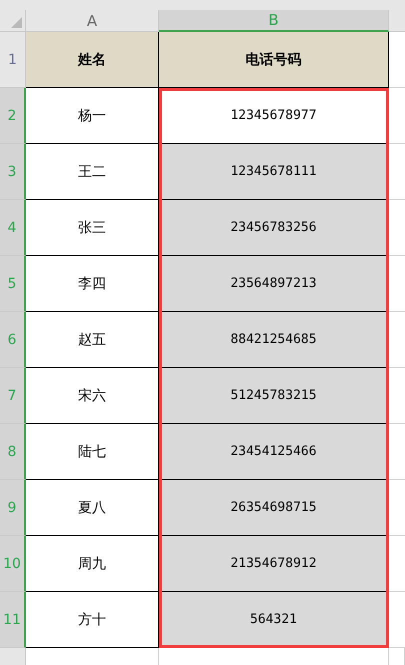 This screenshot has height=665, width=405. What do you see at coordinates (13, 620) in the screenshot?
I see `row-header: 11` at bounding box center [13, 620].